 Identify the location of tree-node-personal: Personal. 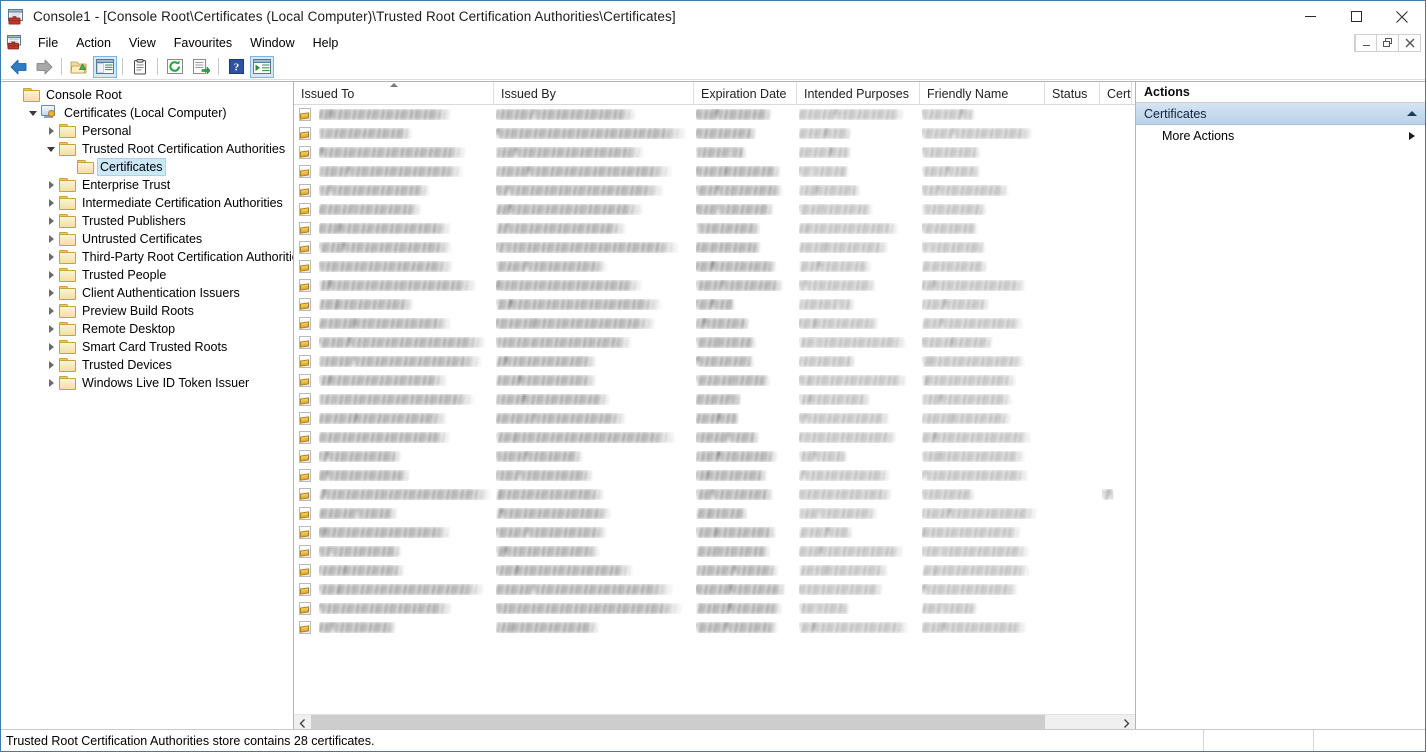
(147, 131).